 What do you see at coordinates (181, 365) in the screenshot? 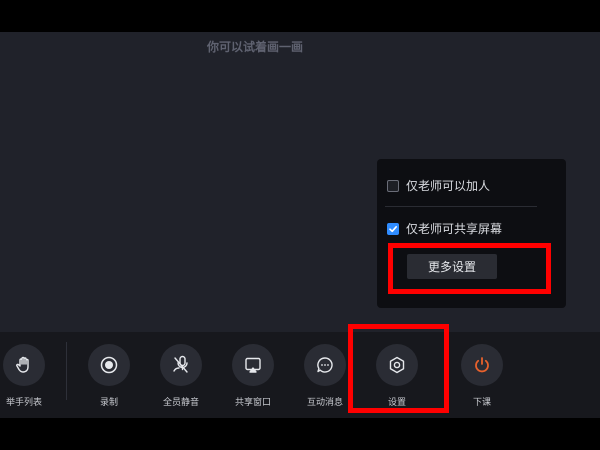
I see `mute-all-icon` at bounding box center [181, 365].